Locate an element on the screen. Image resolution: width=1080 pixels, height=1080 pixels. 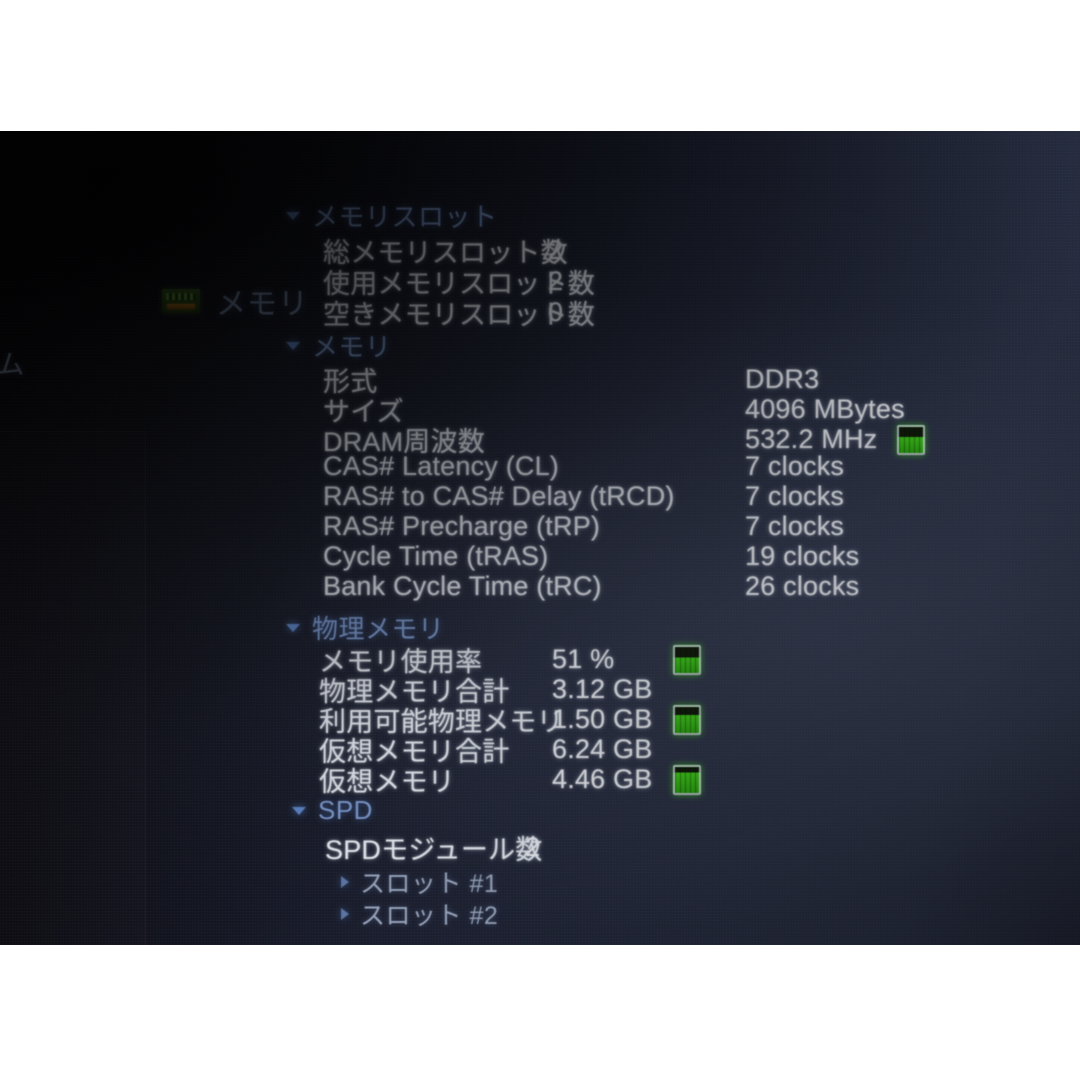
row-label: SPDモジュール数 is located at coordinates (434, 850).